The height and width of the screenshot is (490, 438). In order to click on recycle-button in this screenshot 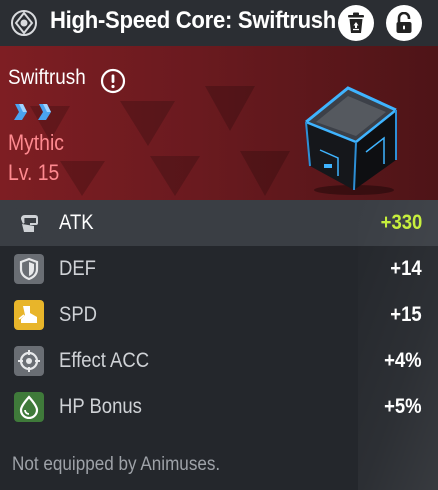, I will do `click(356, 23)`.